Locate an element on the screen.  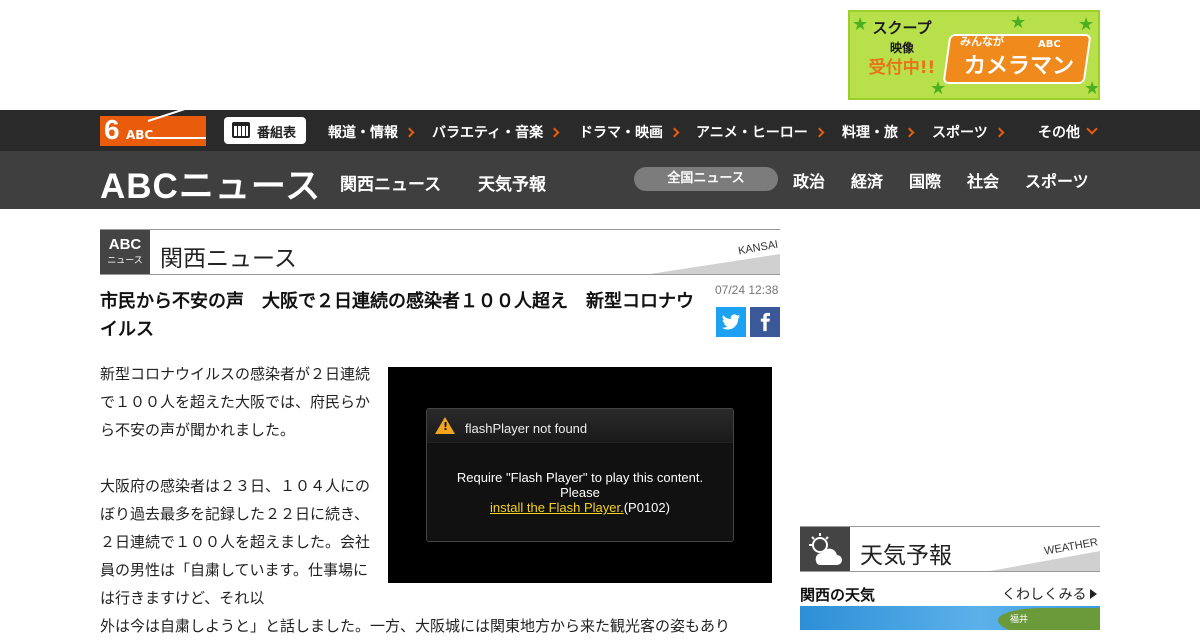
news-nav-international: 国際 is located at coordinates (925, 180).